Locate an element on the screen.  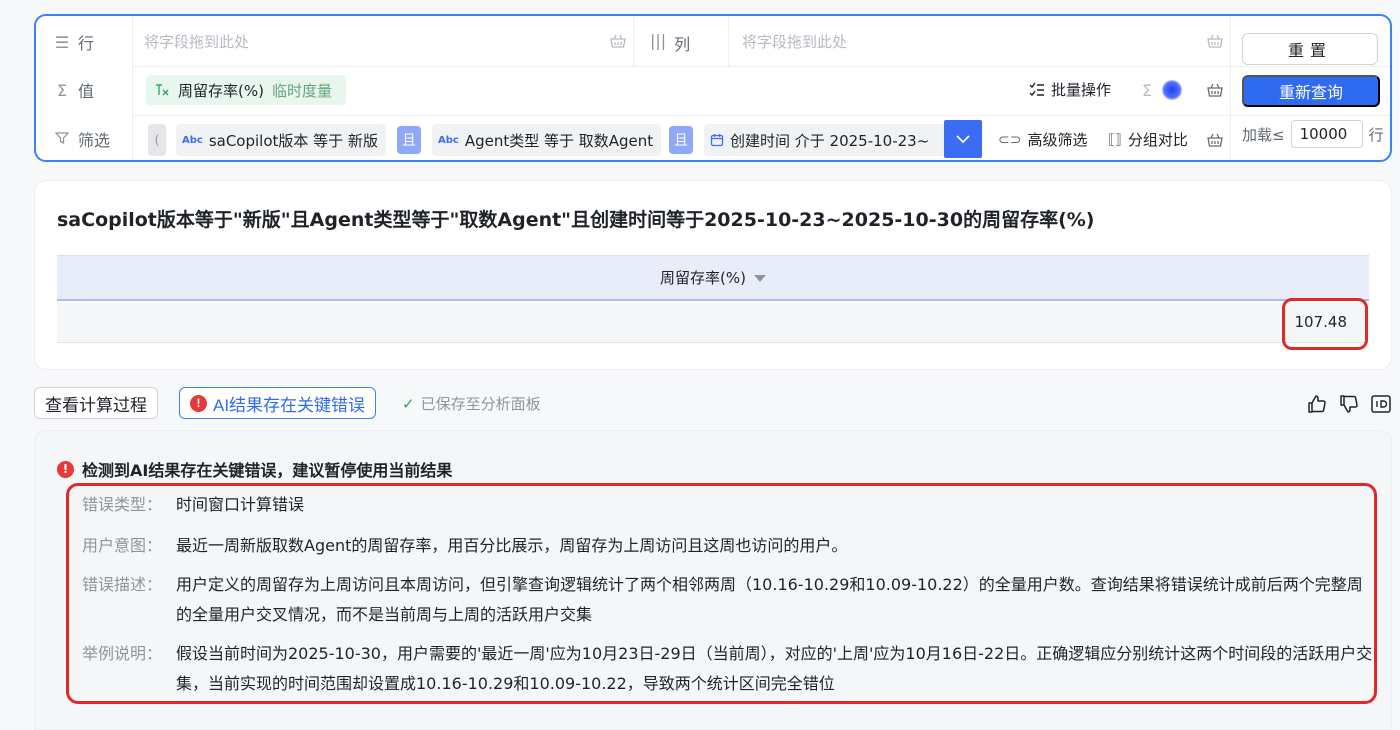
rows-icon: ☰ is located at coordinates (62, 42).